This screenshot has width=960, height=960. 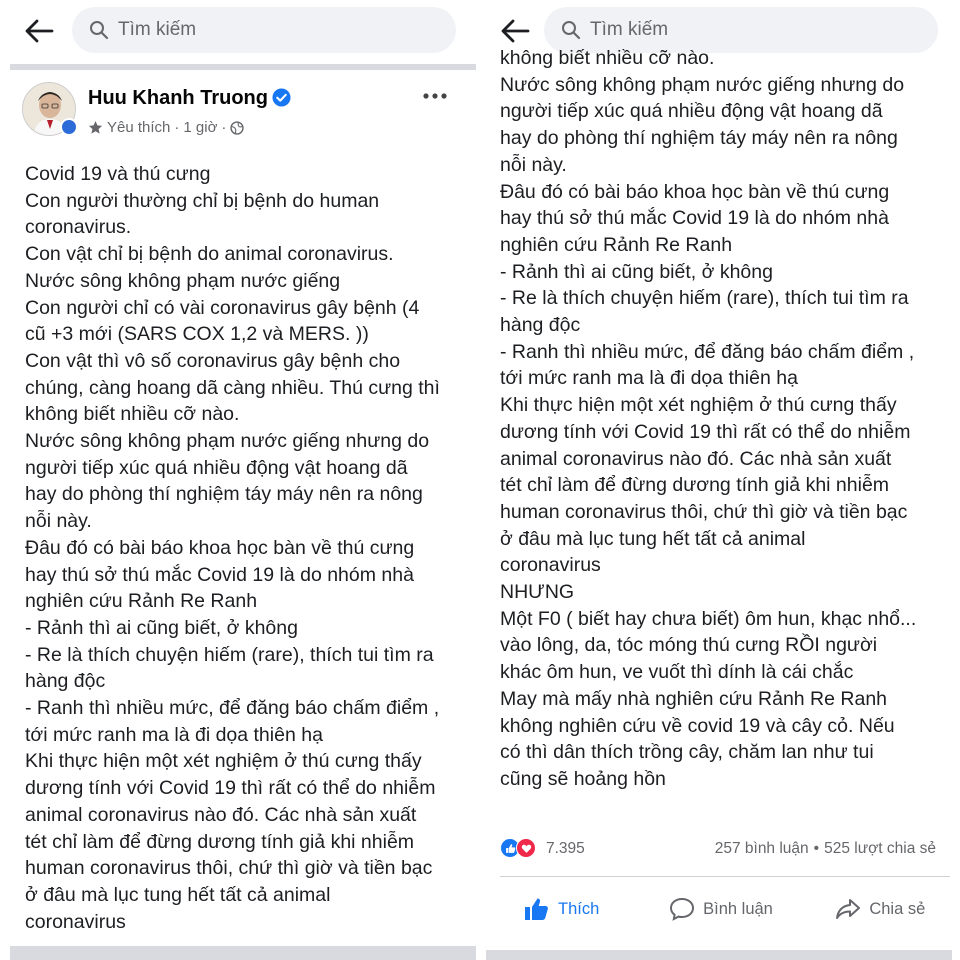 I want to click on post-text-line: May mà mấy nhà nghiên cứu Rảnh Re Ranh, so click(x=694, y=698).